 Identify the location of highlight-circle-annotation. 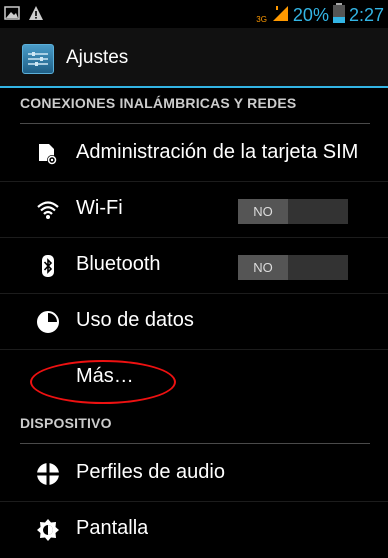
(103, 382).